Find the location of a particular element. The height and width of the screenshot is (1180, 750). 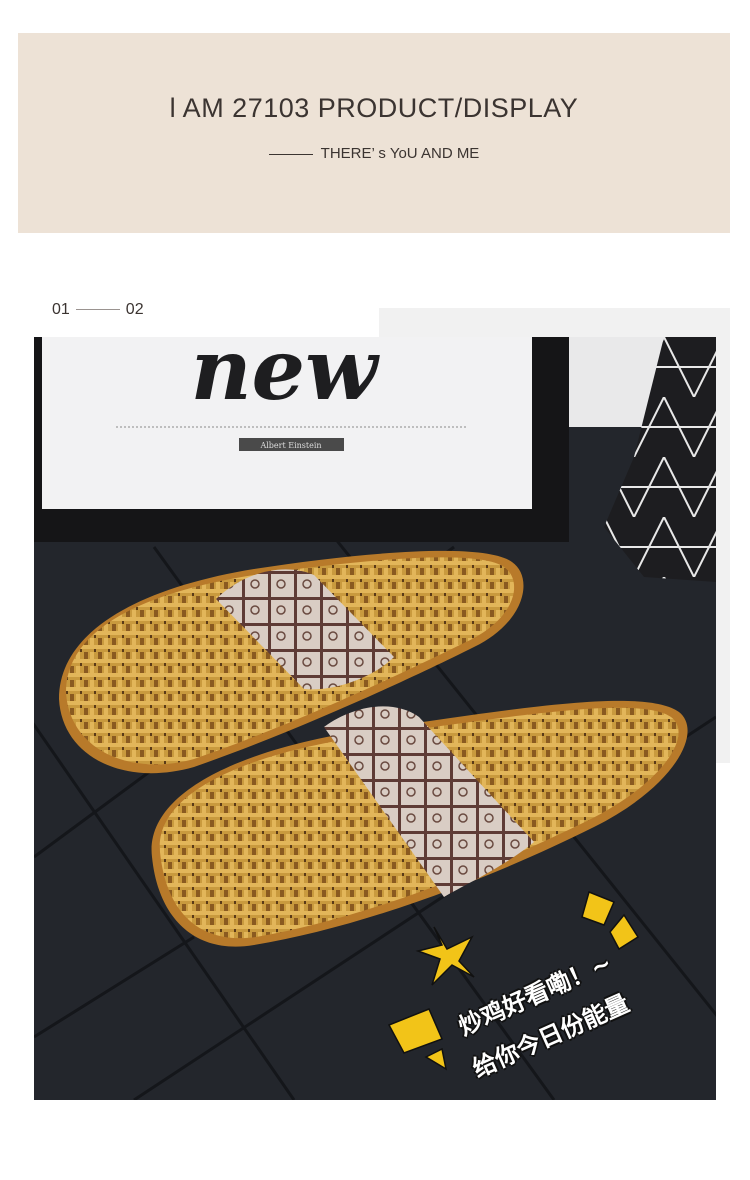

index-separator is located at coordinates (97, 310).